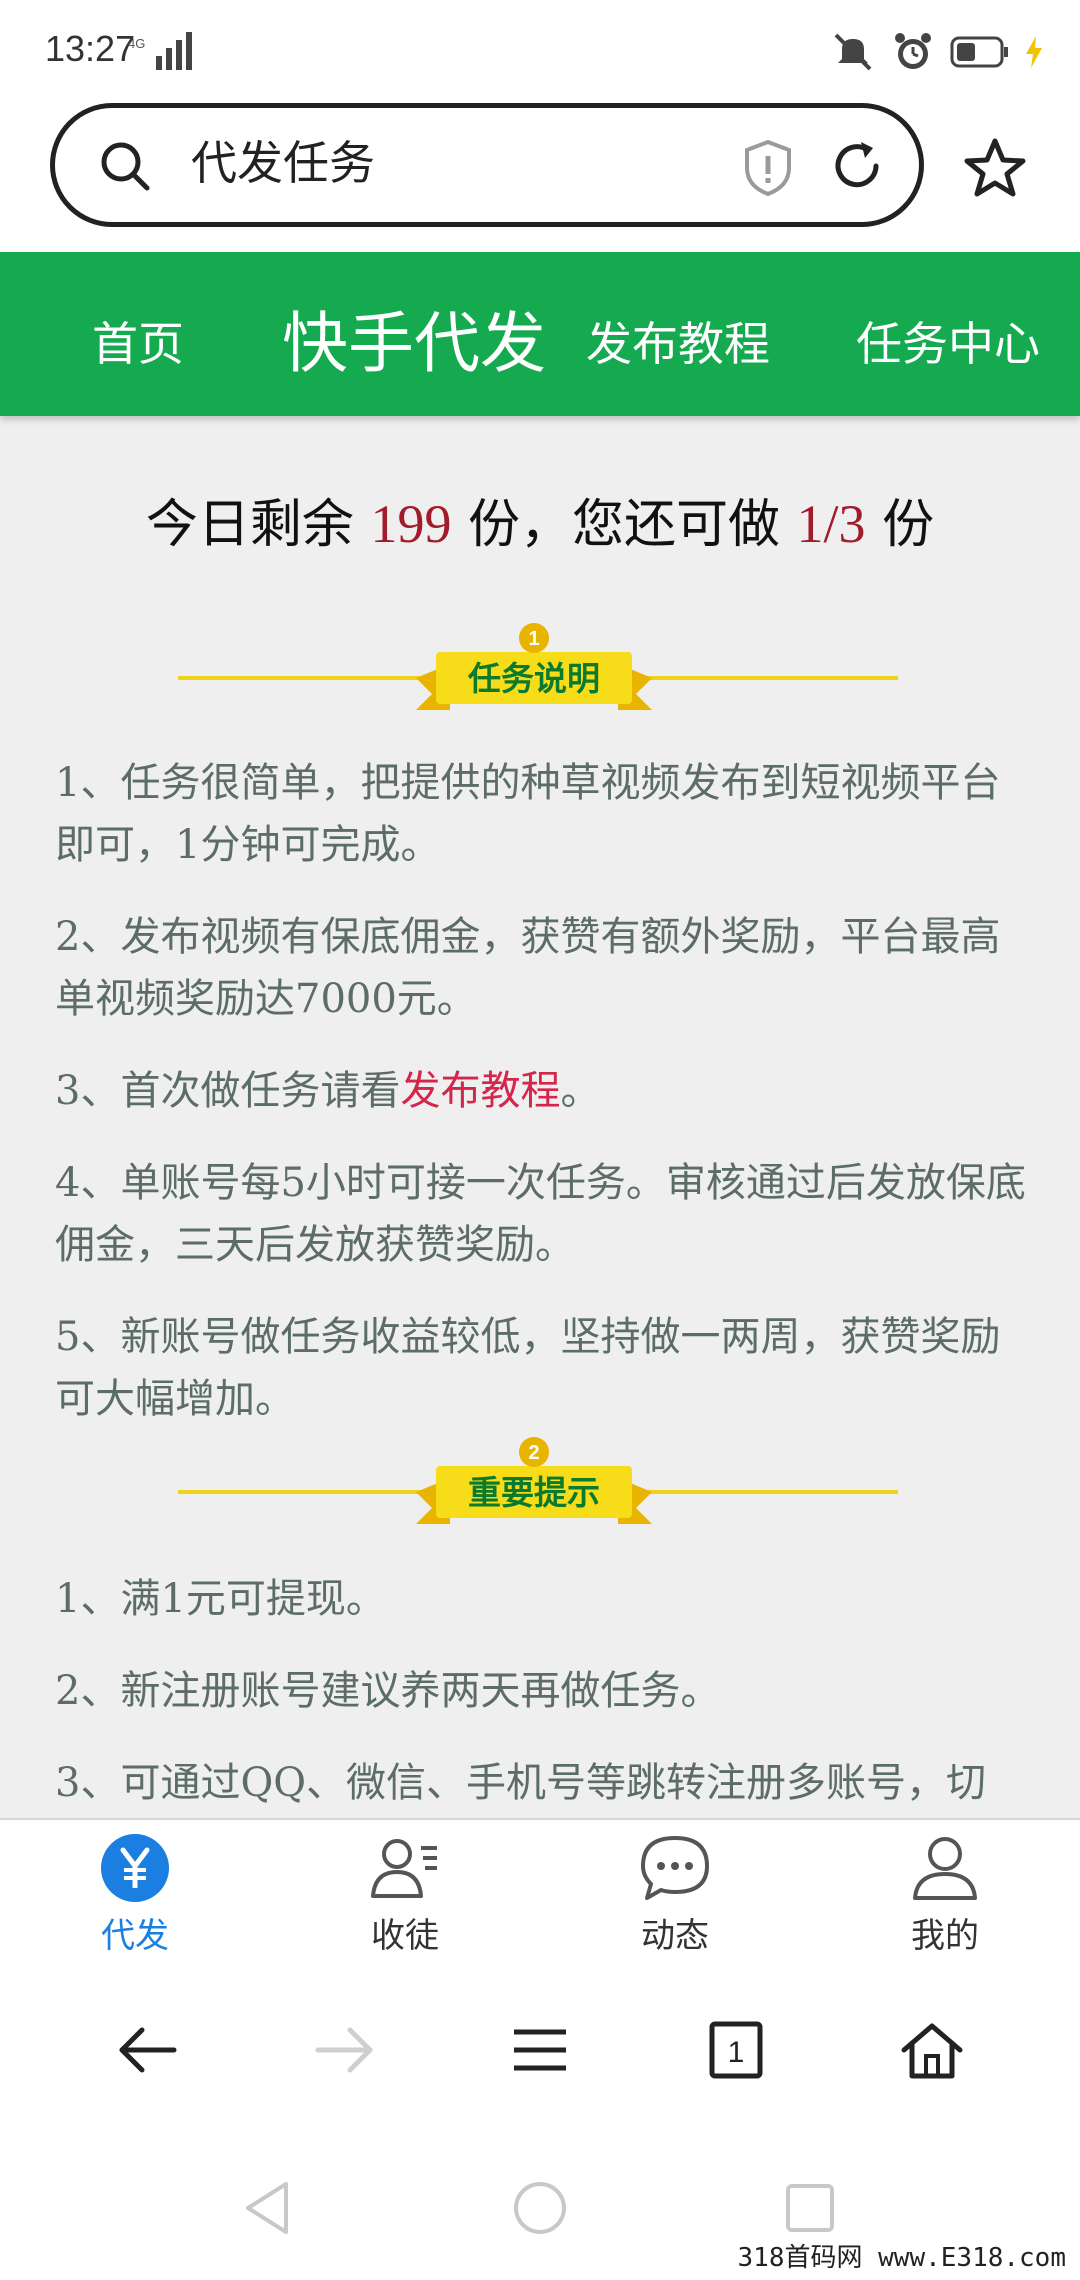 This screenshot has height=2280, width=1080. I want to click on address-text: 代发任务, so click(283, 163).